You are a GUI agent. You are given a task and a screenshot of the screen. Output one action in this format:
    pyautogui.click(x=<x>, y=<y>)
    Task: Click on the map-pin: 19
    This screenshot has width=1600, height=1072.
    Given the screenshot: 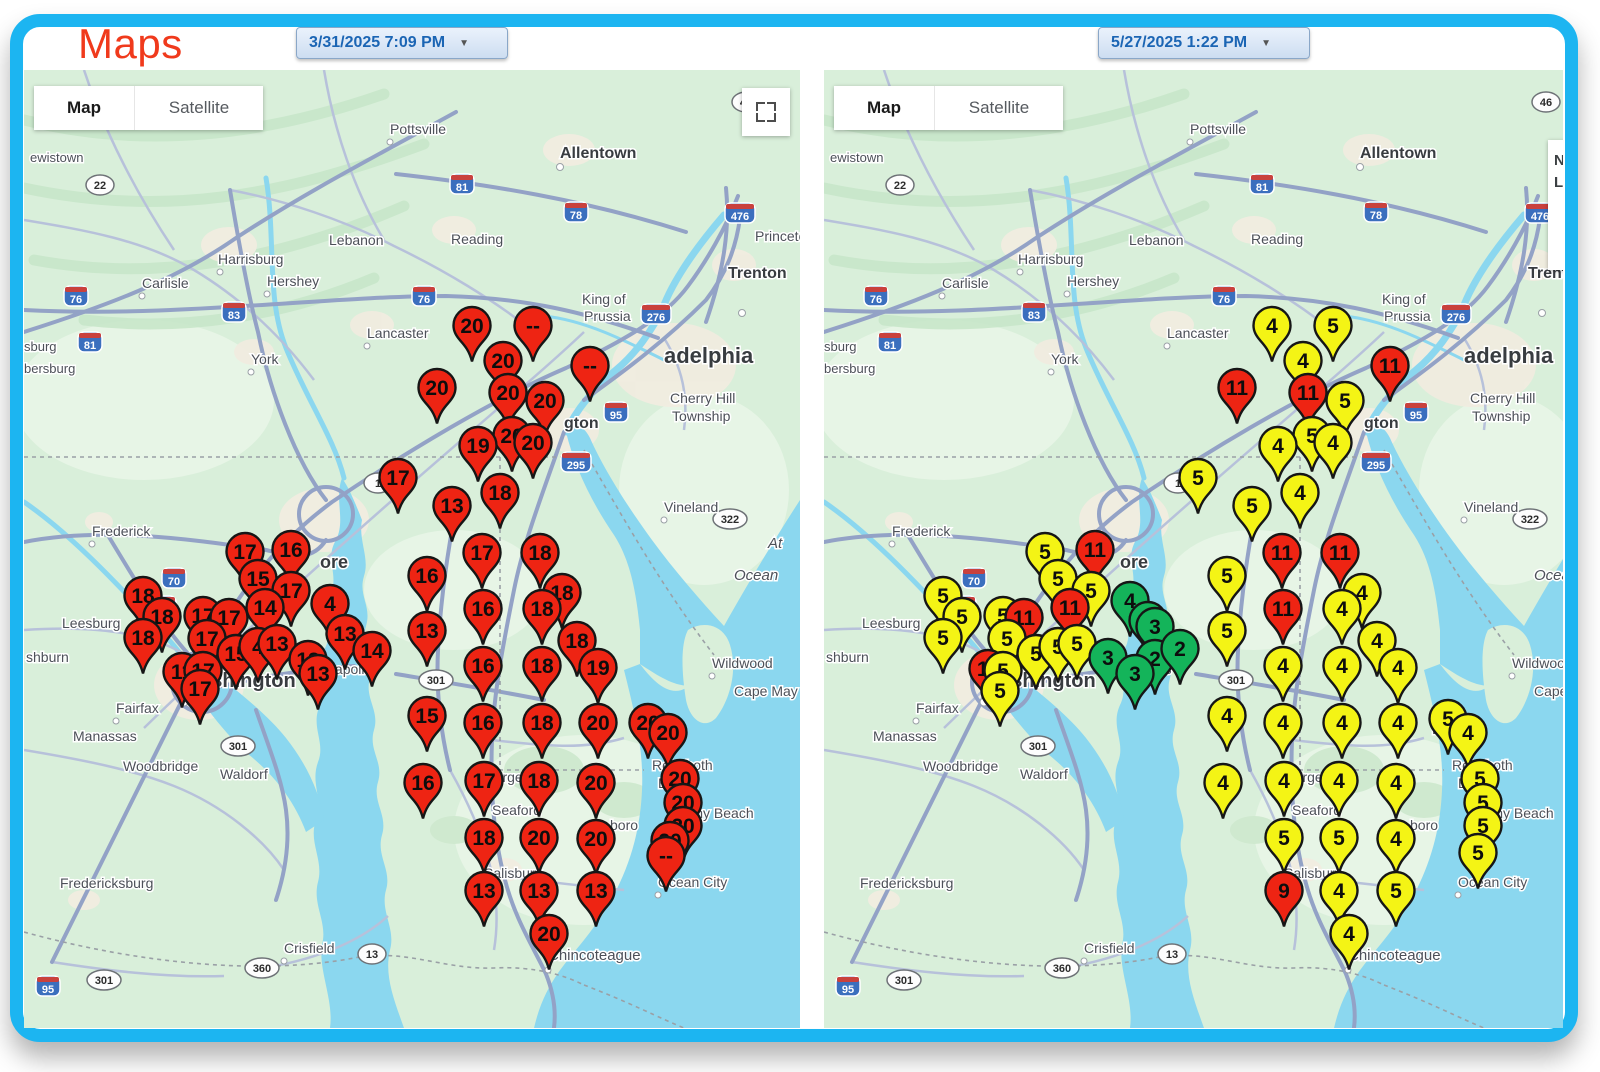 What is the action you would take?
    pyautogui.click(x=598, y=677)
    